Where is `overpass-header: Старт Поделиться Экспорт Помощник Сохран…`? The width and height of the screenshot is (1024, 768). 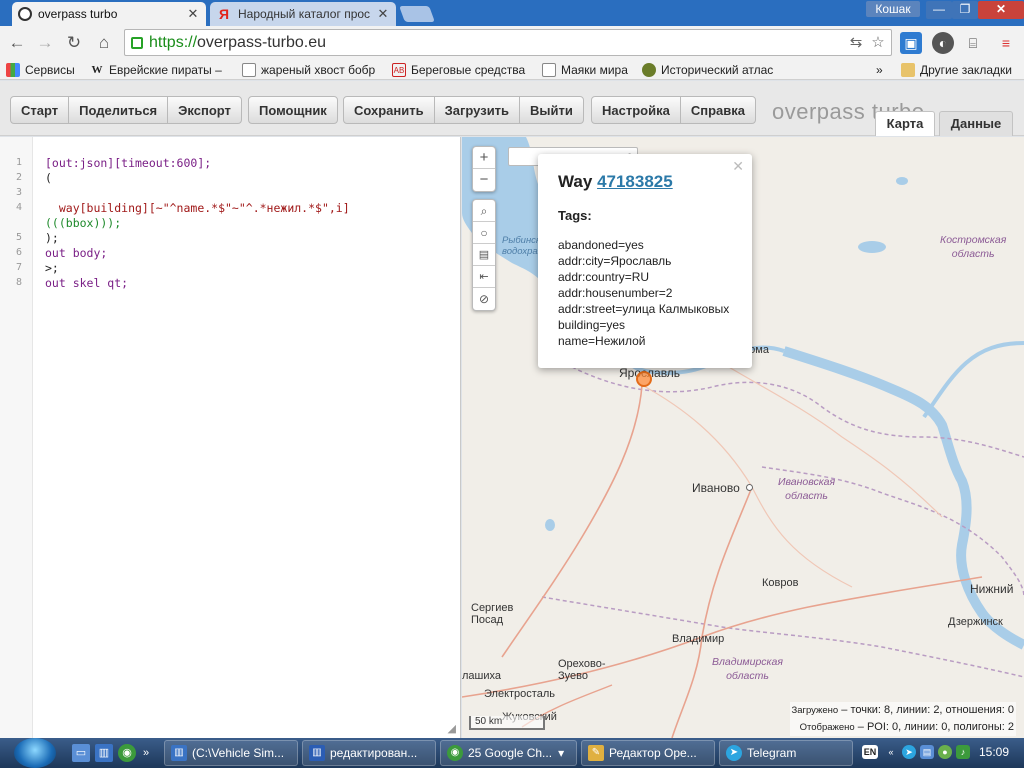
overpass-header: Старт Поделиться Экспорт Помощник Сохран… is located at coordinates (512, 108).